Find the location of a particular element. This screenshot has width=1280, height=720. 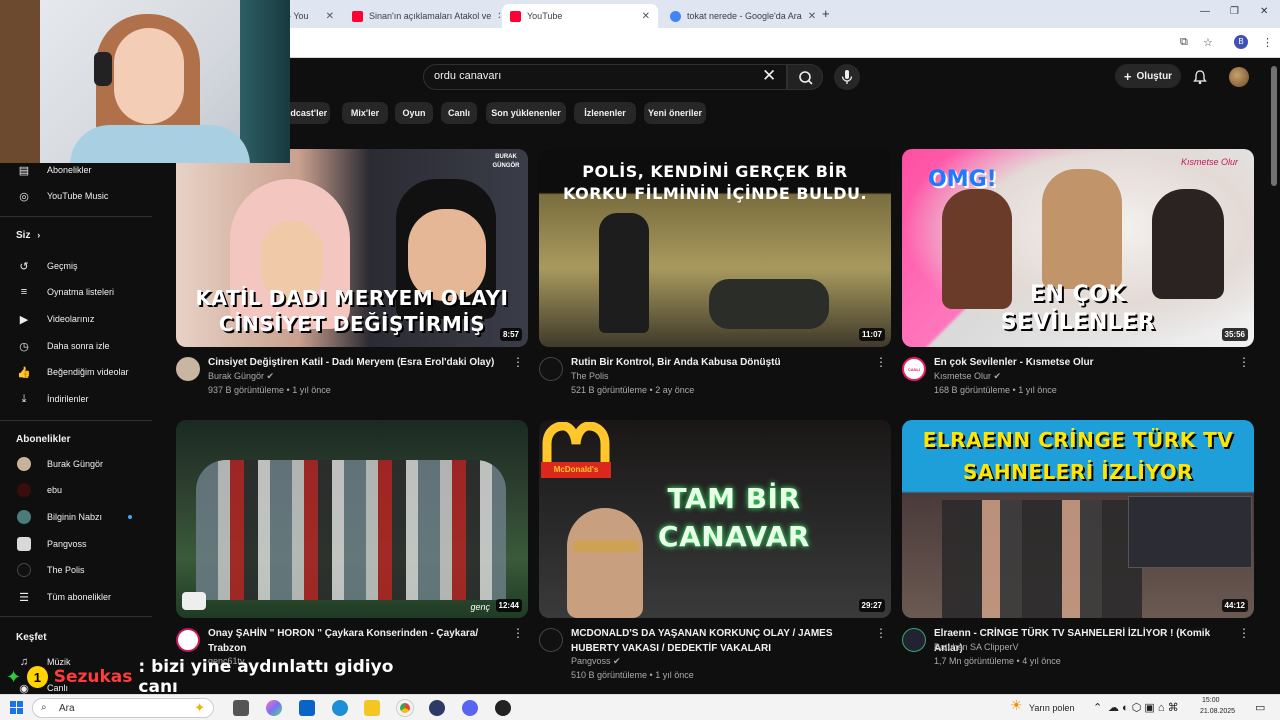

notification-center-icon: ▭ is located at coordinates (1260, 707).